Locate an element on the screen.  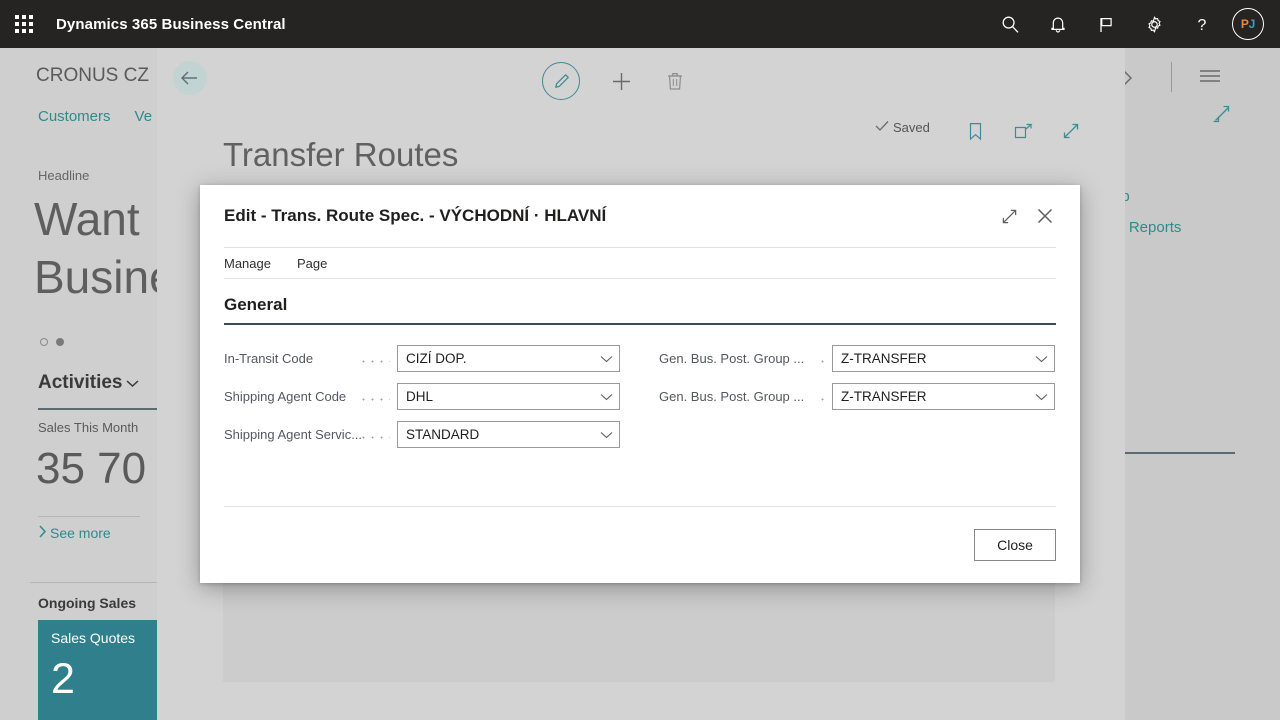
edit-pencil-icon is located at coordinates (561, 81).